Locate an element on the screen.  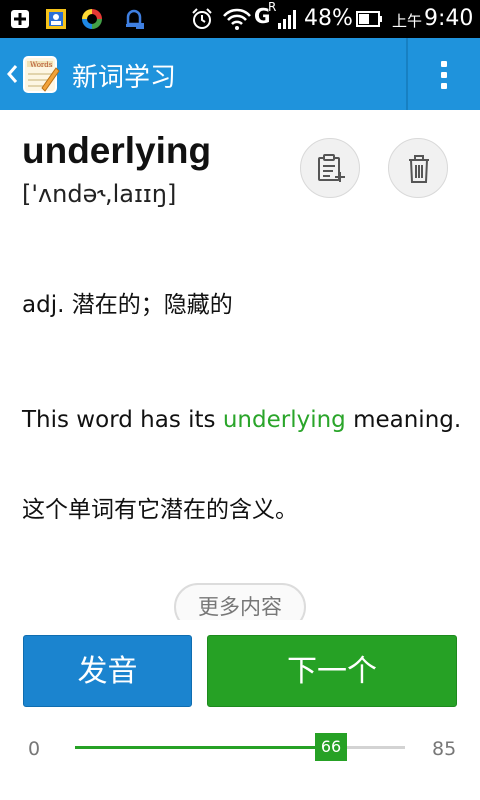
add-notification-icon is located at coordinates (20, 19).